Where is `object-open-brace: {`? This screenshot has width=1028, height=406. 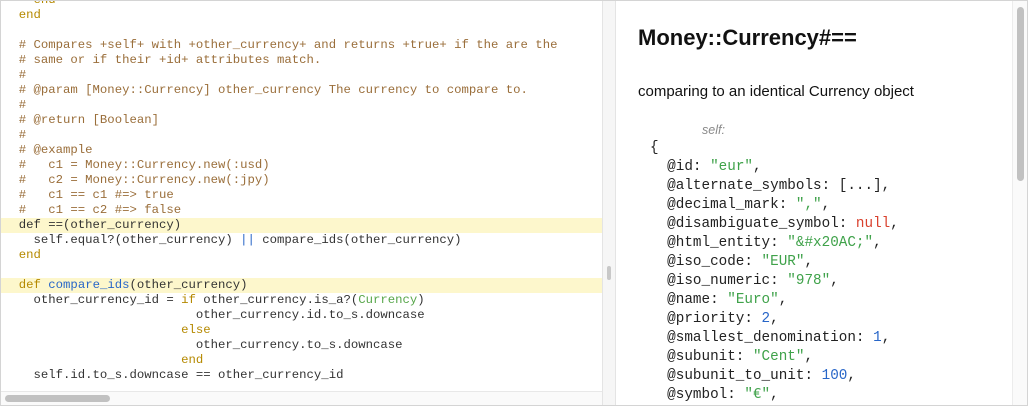
object-open-brace: { is located at coordinates (654, 148).